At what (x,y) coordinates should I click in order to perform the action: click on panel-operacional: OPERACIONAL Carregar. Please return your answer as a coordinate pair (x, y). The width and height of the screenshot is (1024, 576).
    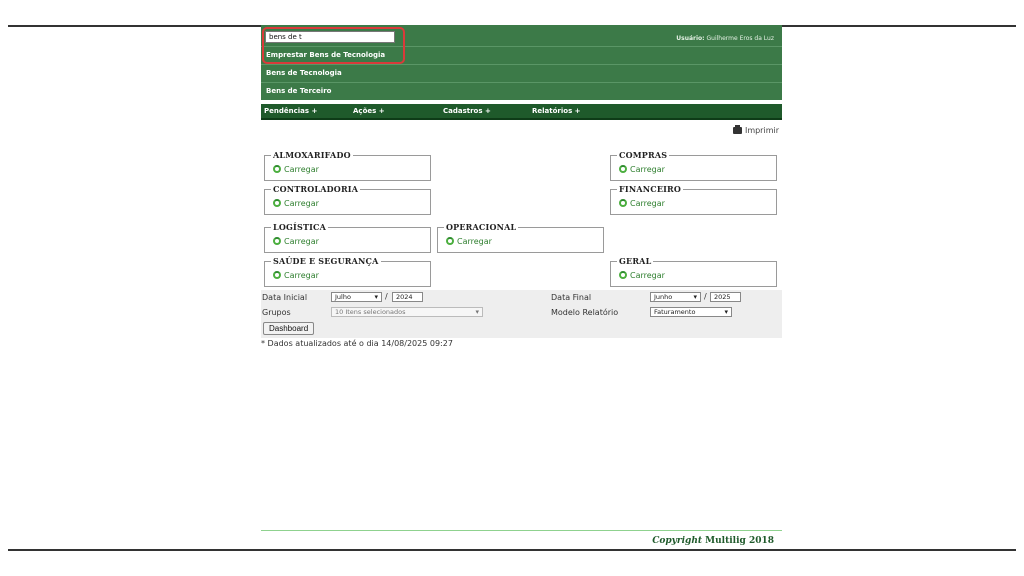
    Looking at the image, I should click on (520, 237).